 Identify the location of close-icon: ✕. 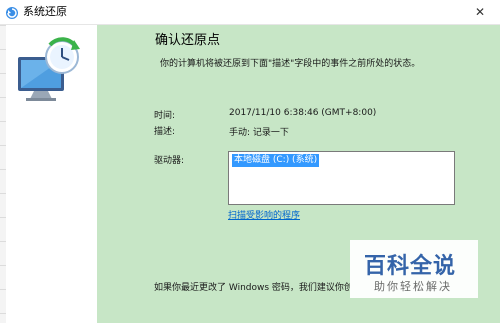
(480, 12).